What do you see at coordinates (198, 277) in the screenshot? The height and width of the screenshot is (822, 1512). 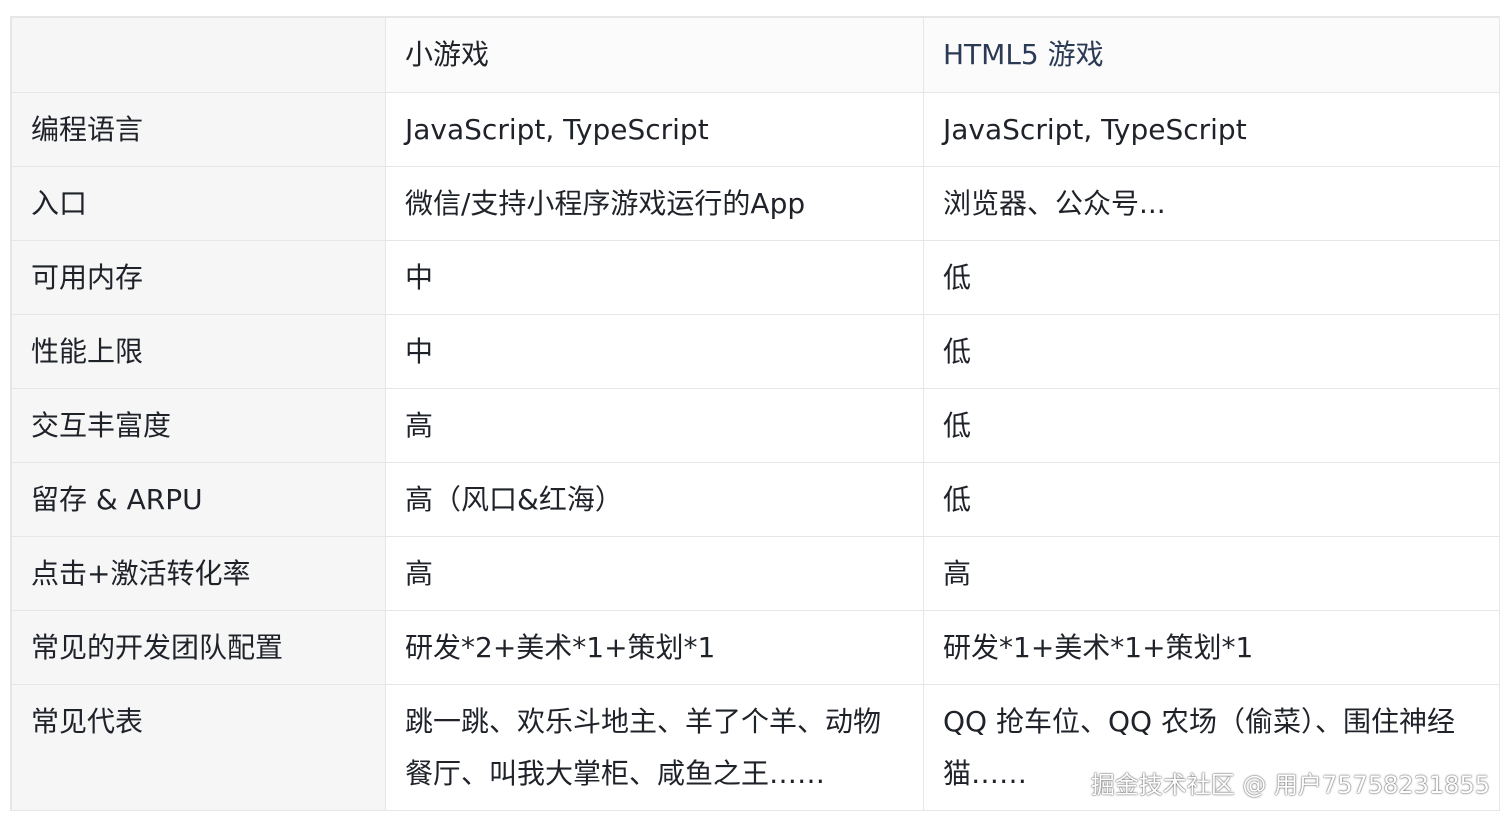 I see `row-label: 可用内存` at bounding box center [198, 277].